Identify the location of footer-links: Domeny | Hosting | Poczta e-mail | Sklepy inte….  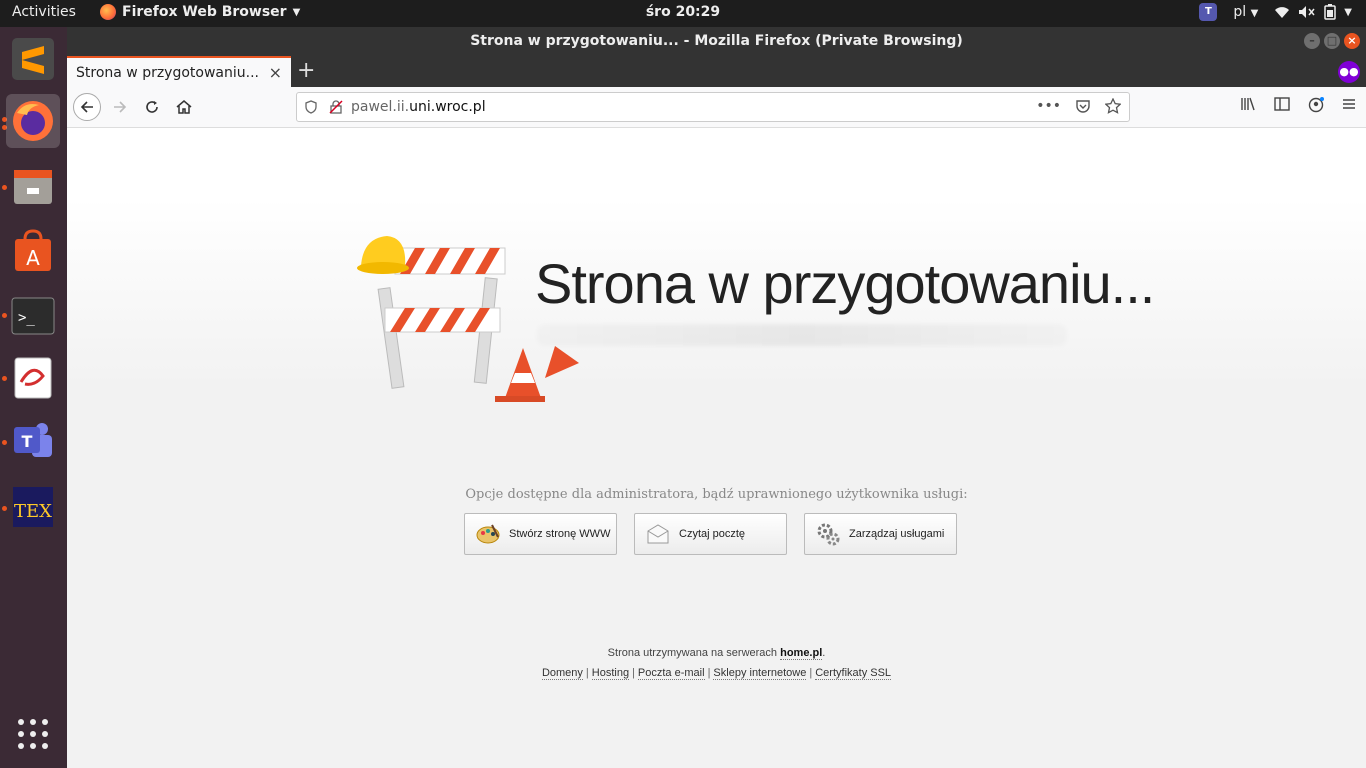
(716, 673).